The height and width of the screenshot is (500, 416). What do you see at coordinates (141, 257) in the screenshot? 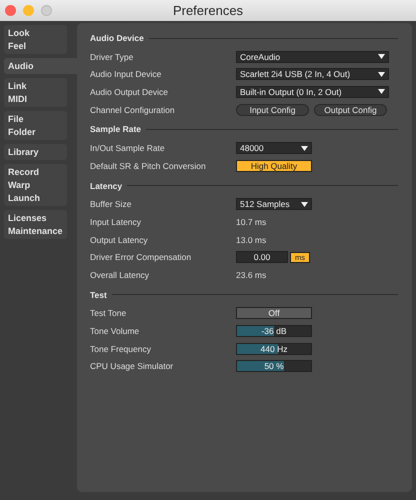
I see `setting-label: Driver Error Compensation` at bounding box center [141, 257].